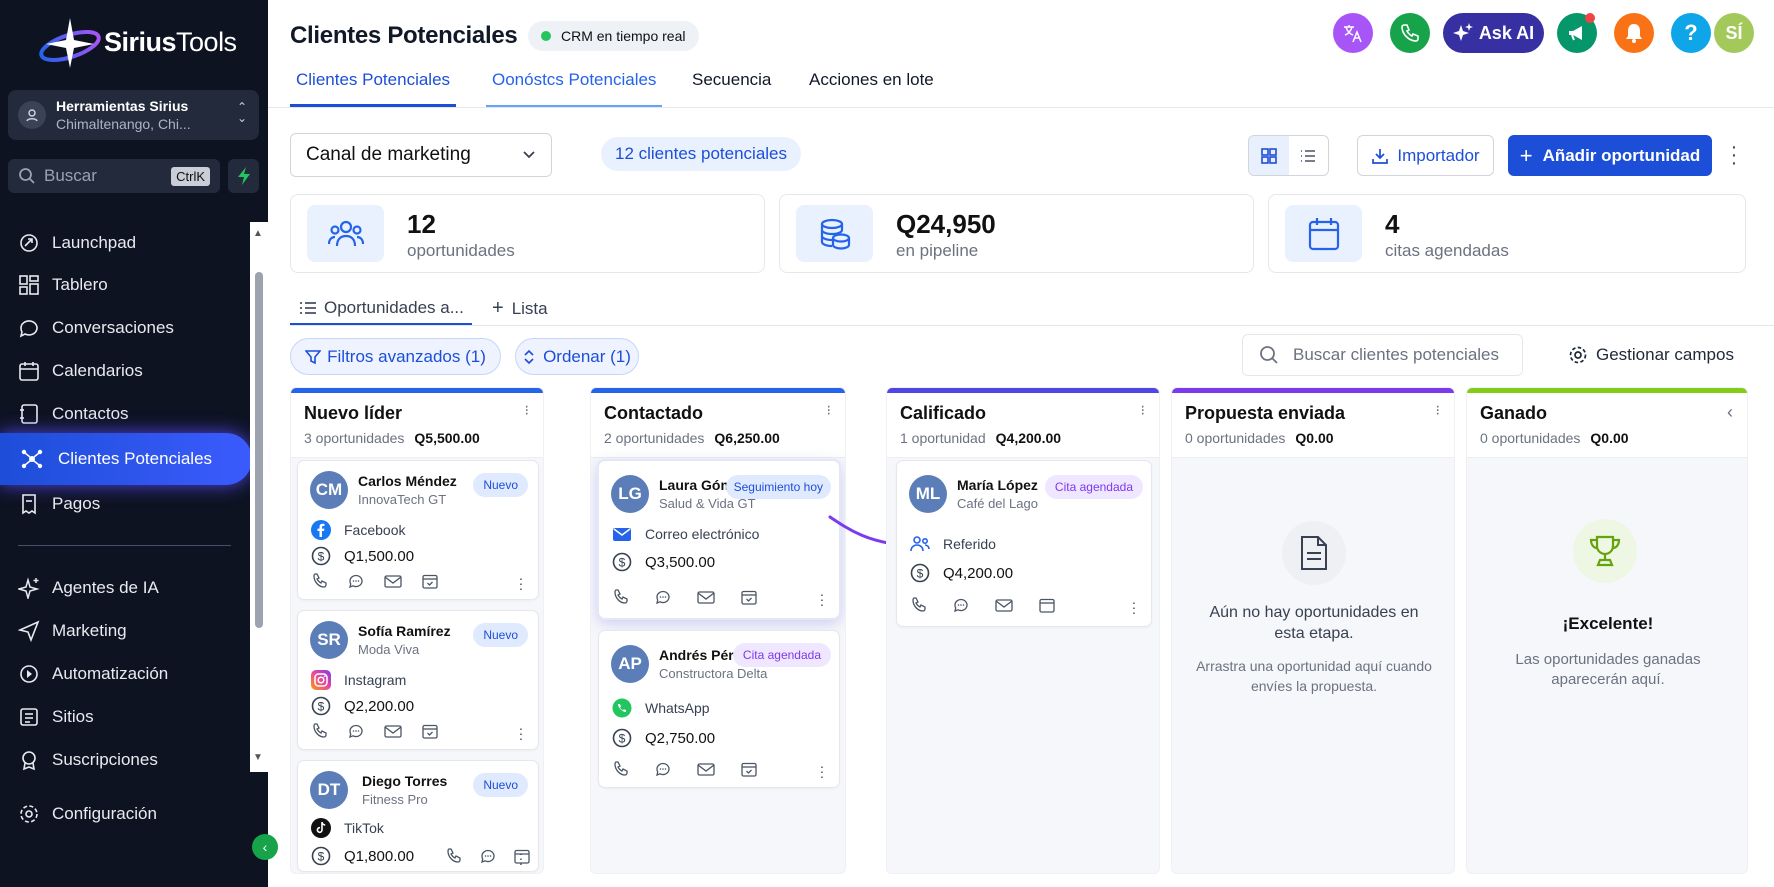  I want to click on sidebar-item-pagos: Pagos, so click(59, 504).